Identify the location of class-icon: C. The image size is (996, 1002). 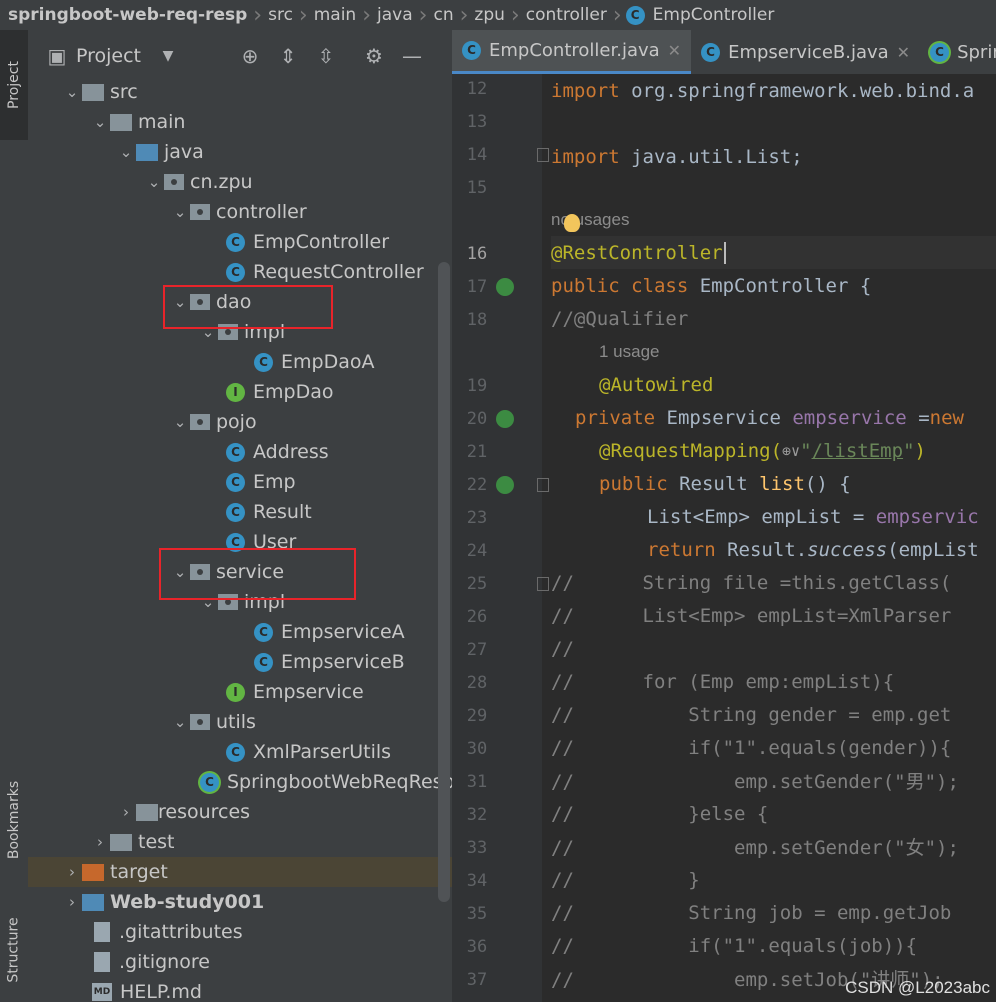
(235, 272).